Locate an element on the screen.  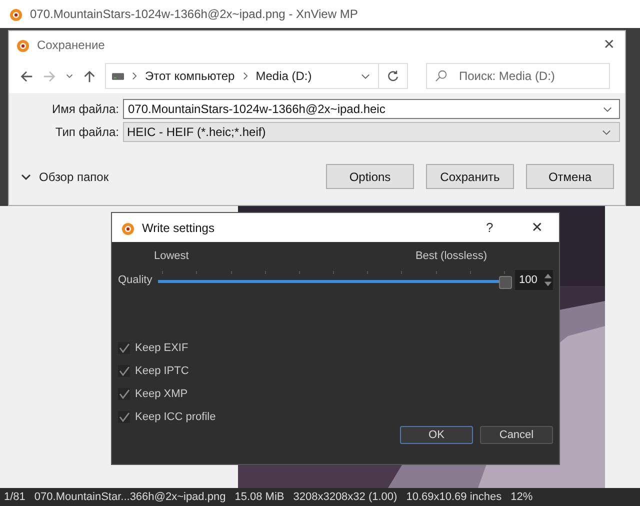
search-icon is located at coordinates (441, 75).